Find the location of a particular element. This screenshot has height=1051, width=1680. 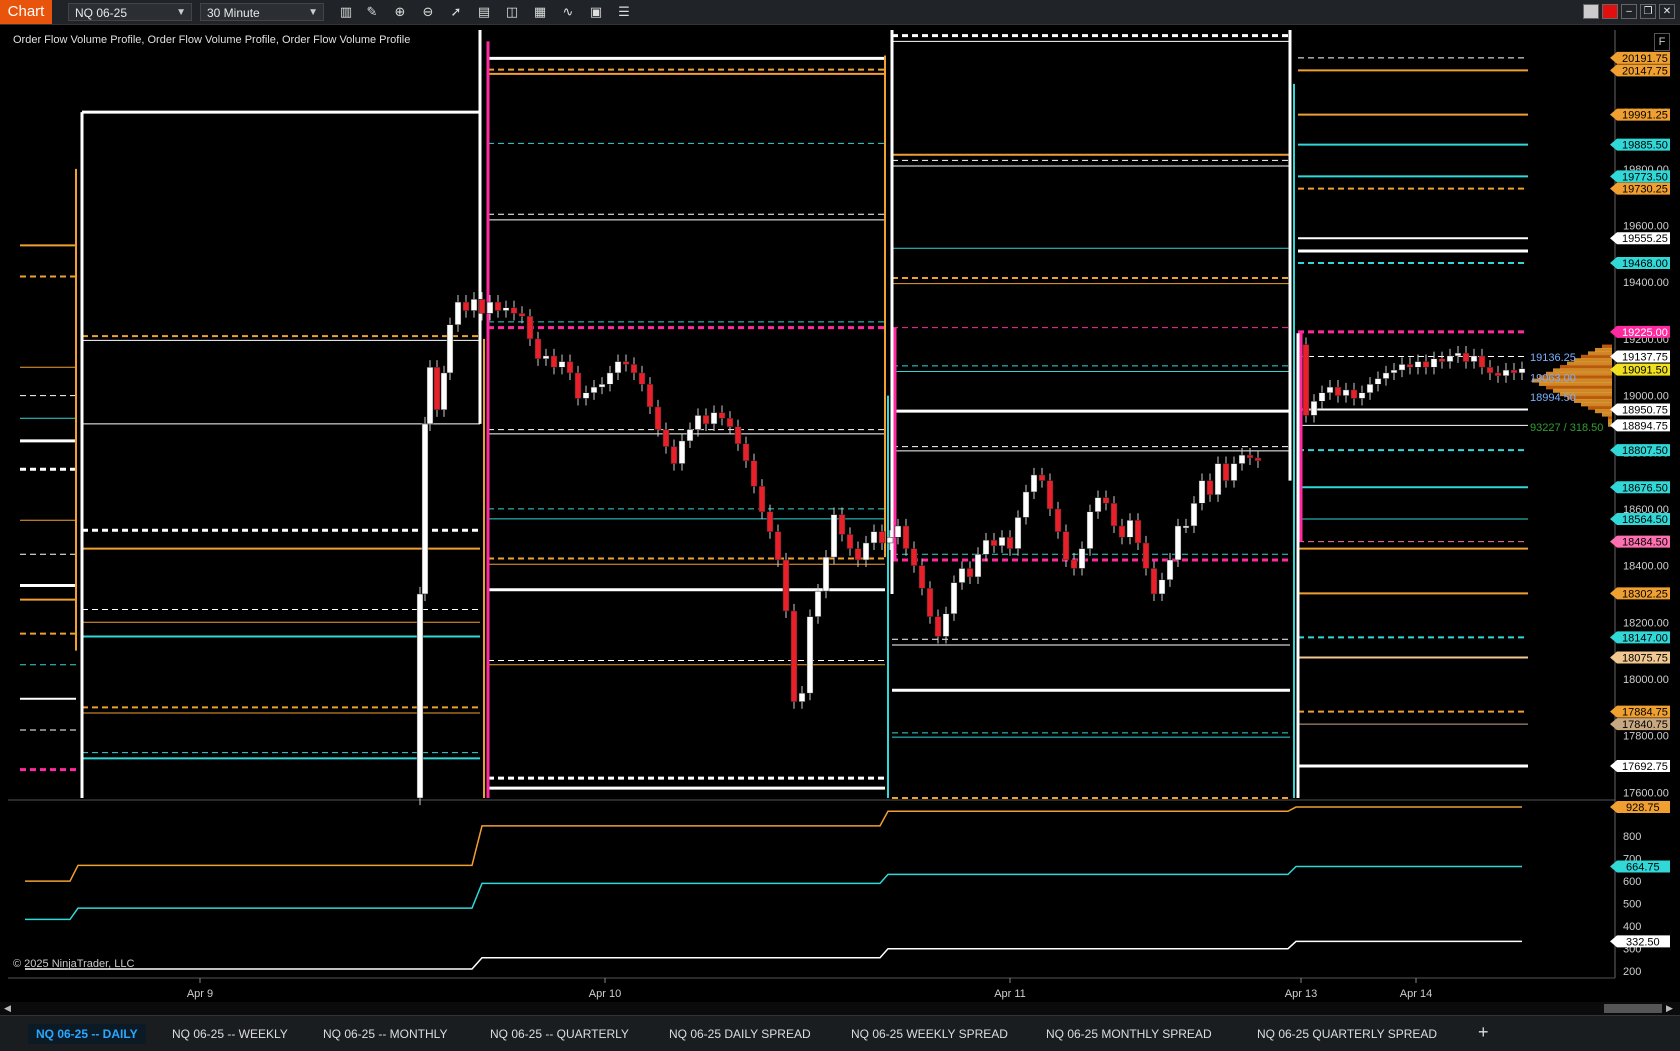

data-box-icon: ▤ is located at coordinates (484, 12).